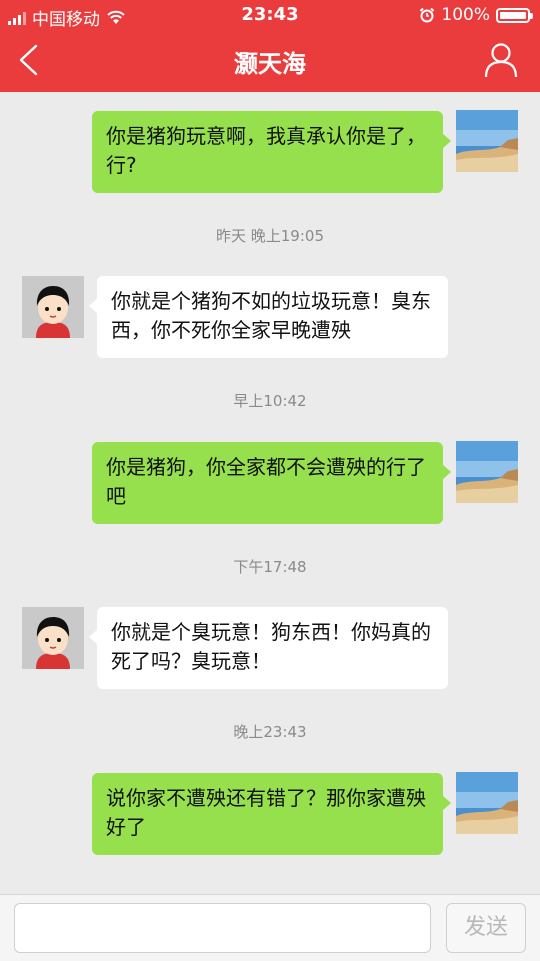 The width and height of the screenshot is (540, 961). I want to click on outgoing-message-bubble: 你是猪狗，你全家都不会遭殃的行了吧, so click(271, 483).